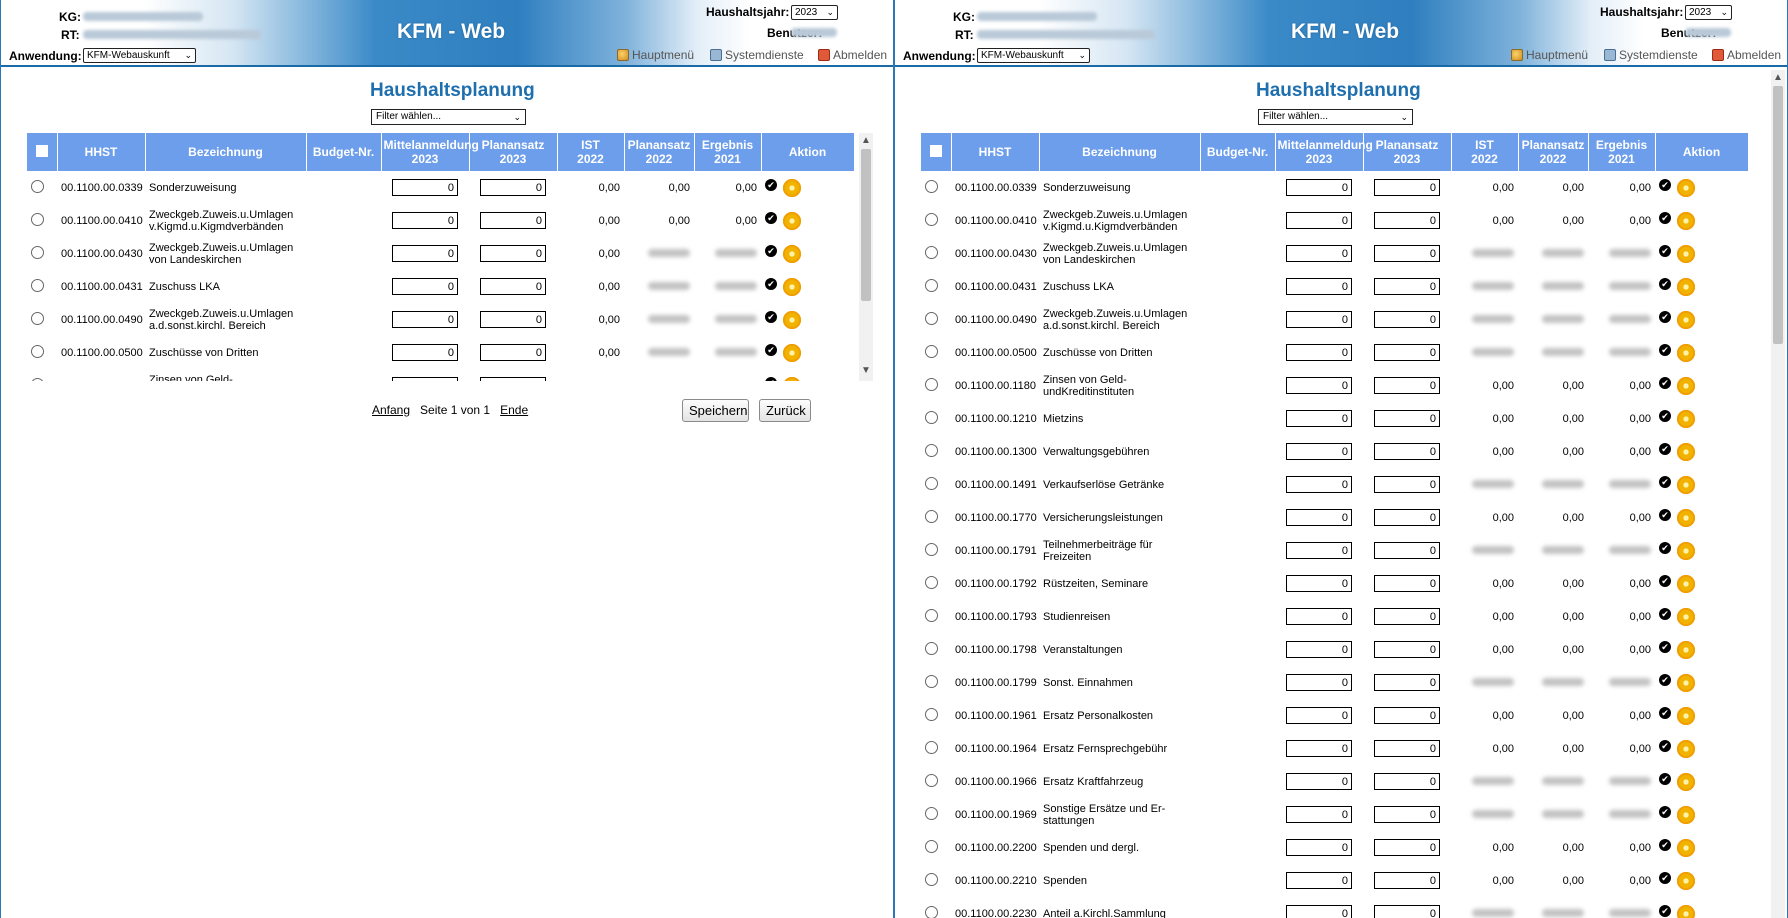 The width and height of the screenshot is (1788, 918). I want to click on scroll-thumb, so click(1778, 215).